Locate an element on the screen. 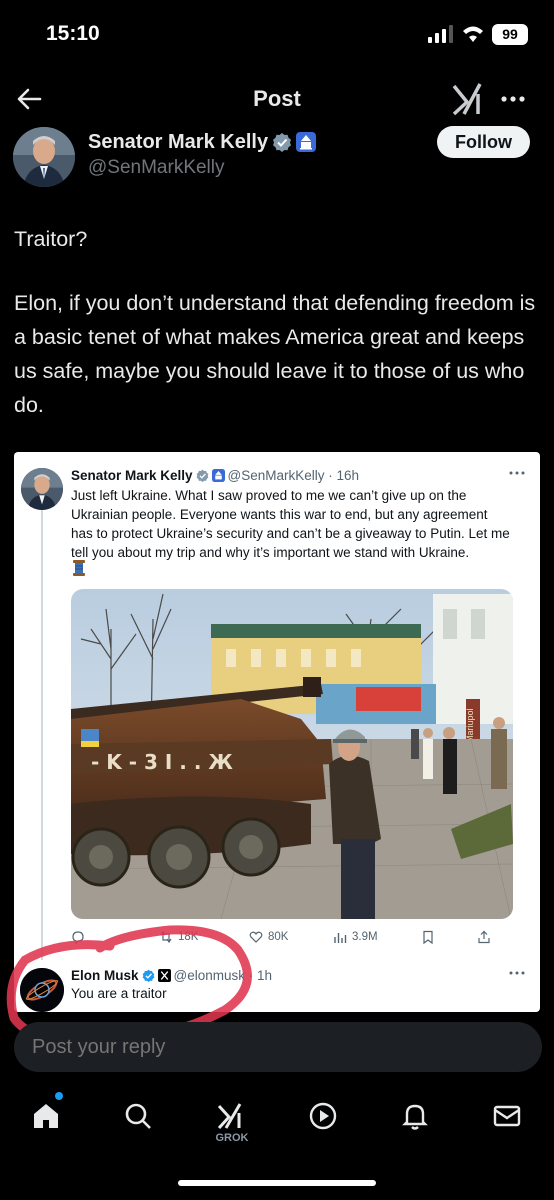  thread-line is located at coordinates (42, 735).